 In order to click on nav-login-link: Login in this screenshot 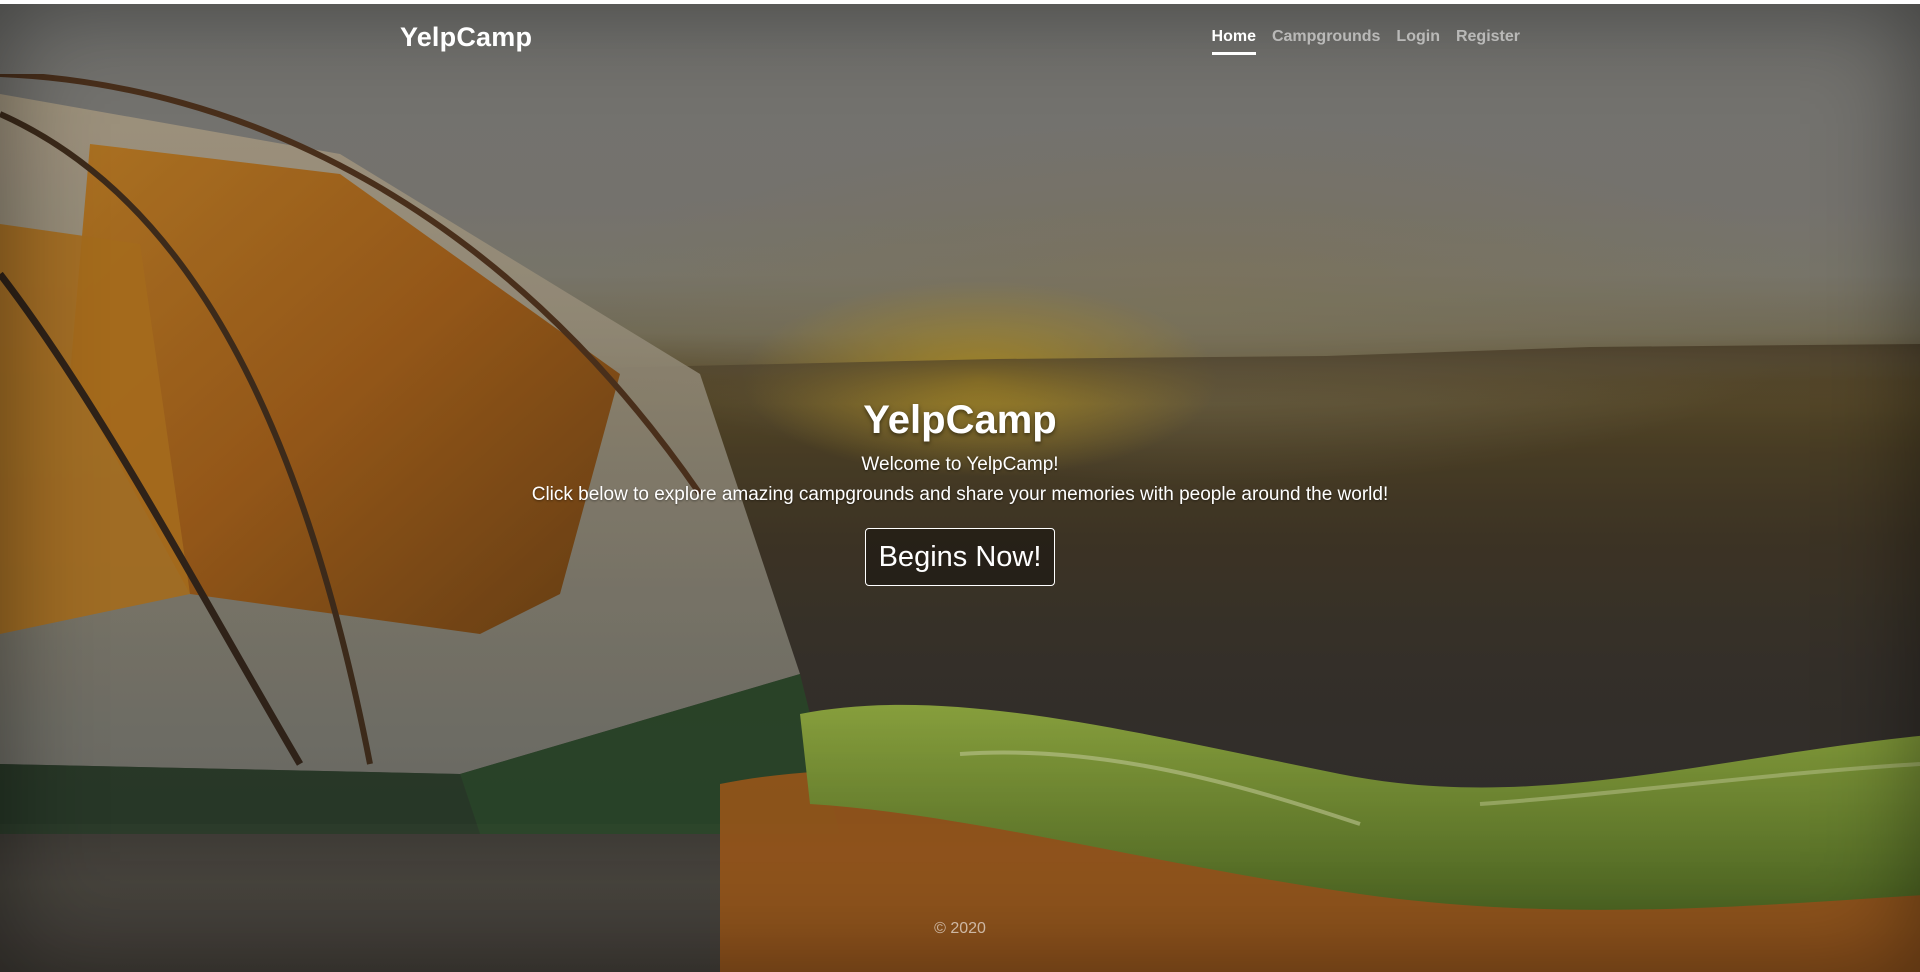, I will do `click(1418, 41)`.